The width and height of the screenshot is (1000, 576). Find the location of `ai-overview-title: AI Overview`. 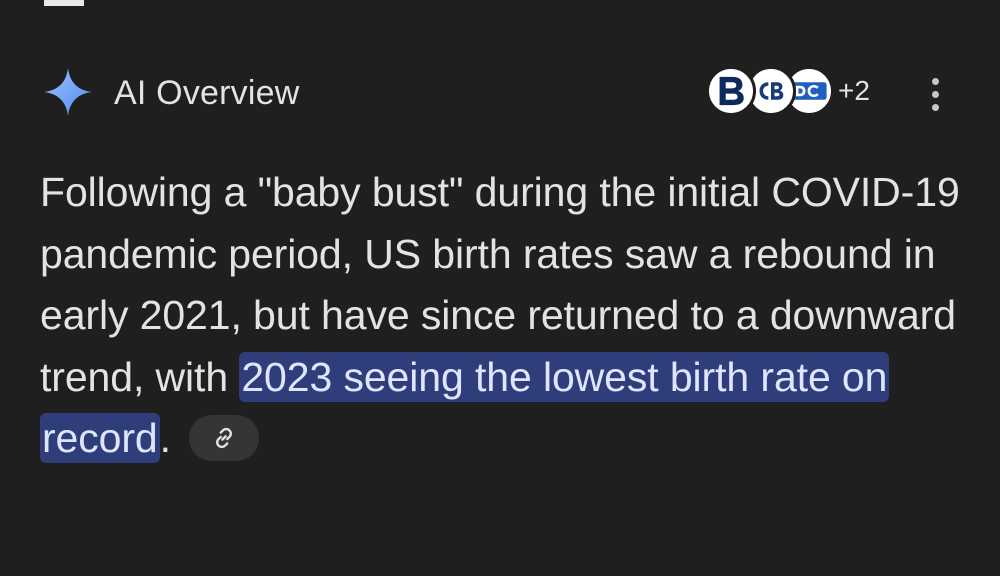

ai-overview-title: AI Overview is located at coordinates (207, 93).